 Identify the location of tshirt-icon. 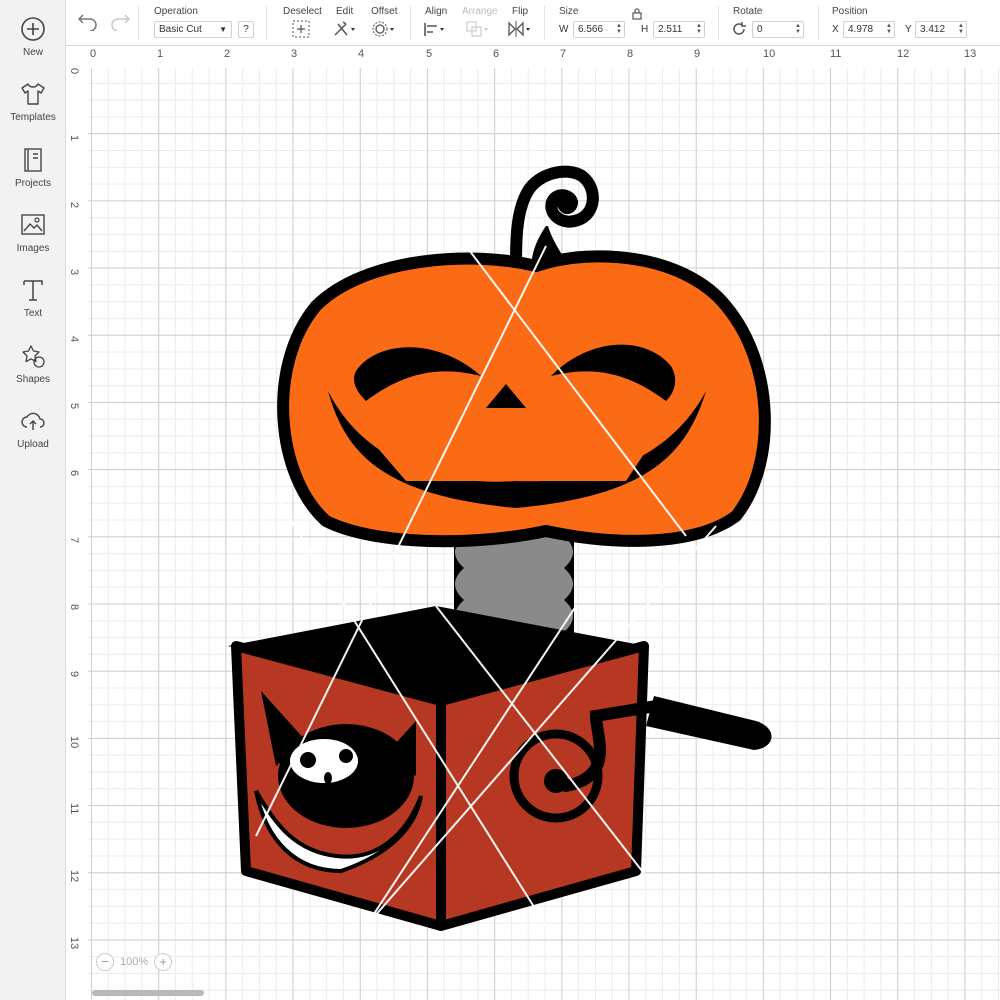
(33, 94).